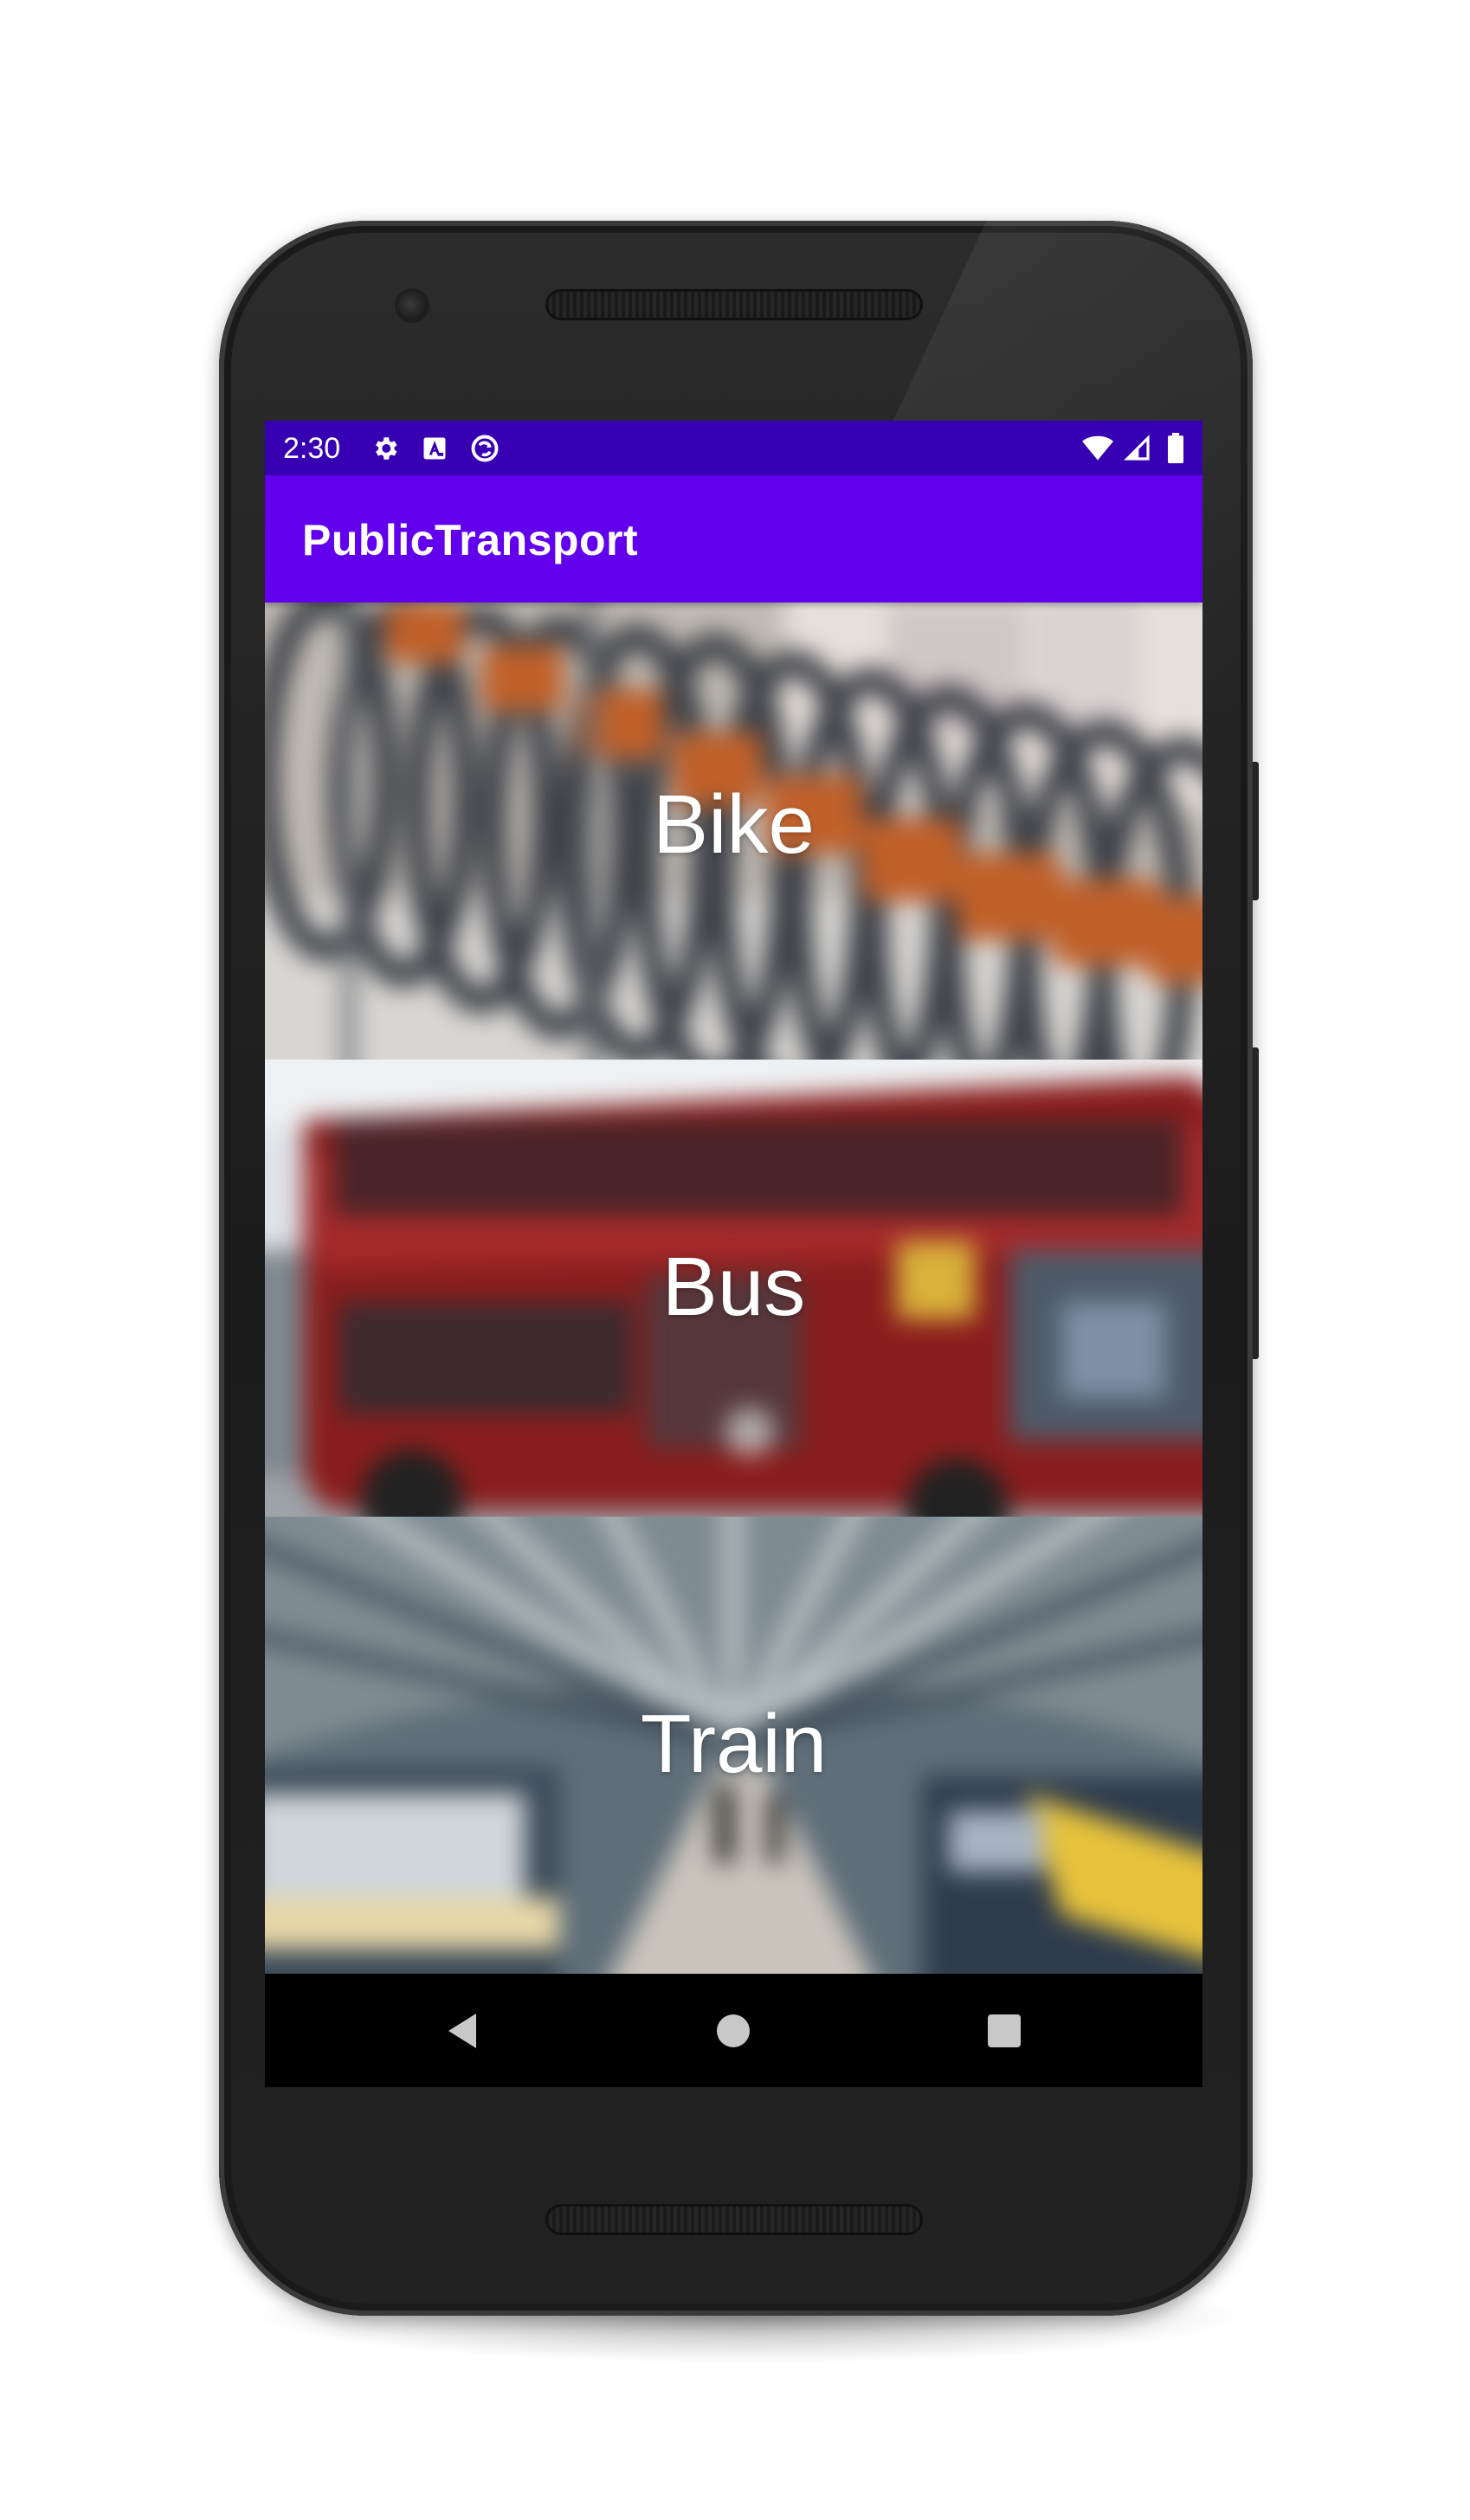 The height and width of the screenshot is (2520, 1470). I want to click on train-card: Train, so click(733, 1745).